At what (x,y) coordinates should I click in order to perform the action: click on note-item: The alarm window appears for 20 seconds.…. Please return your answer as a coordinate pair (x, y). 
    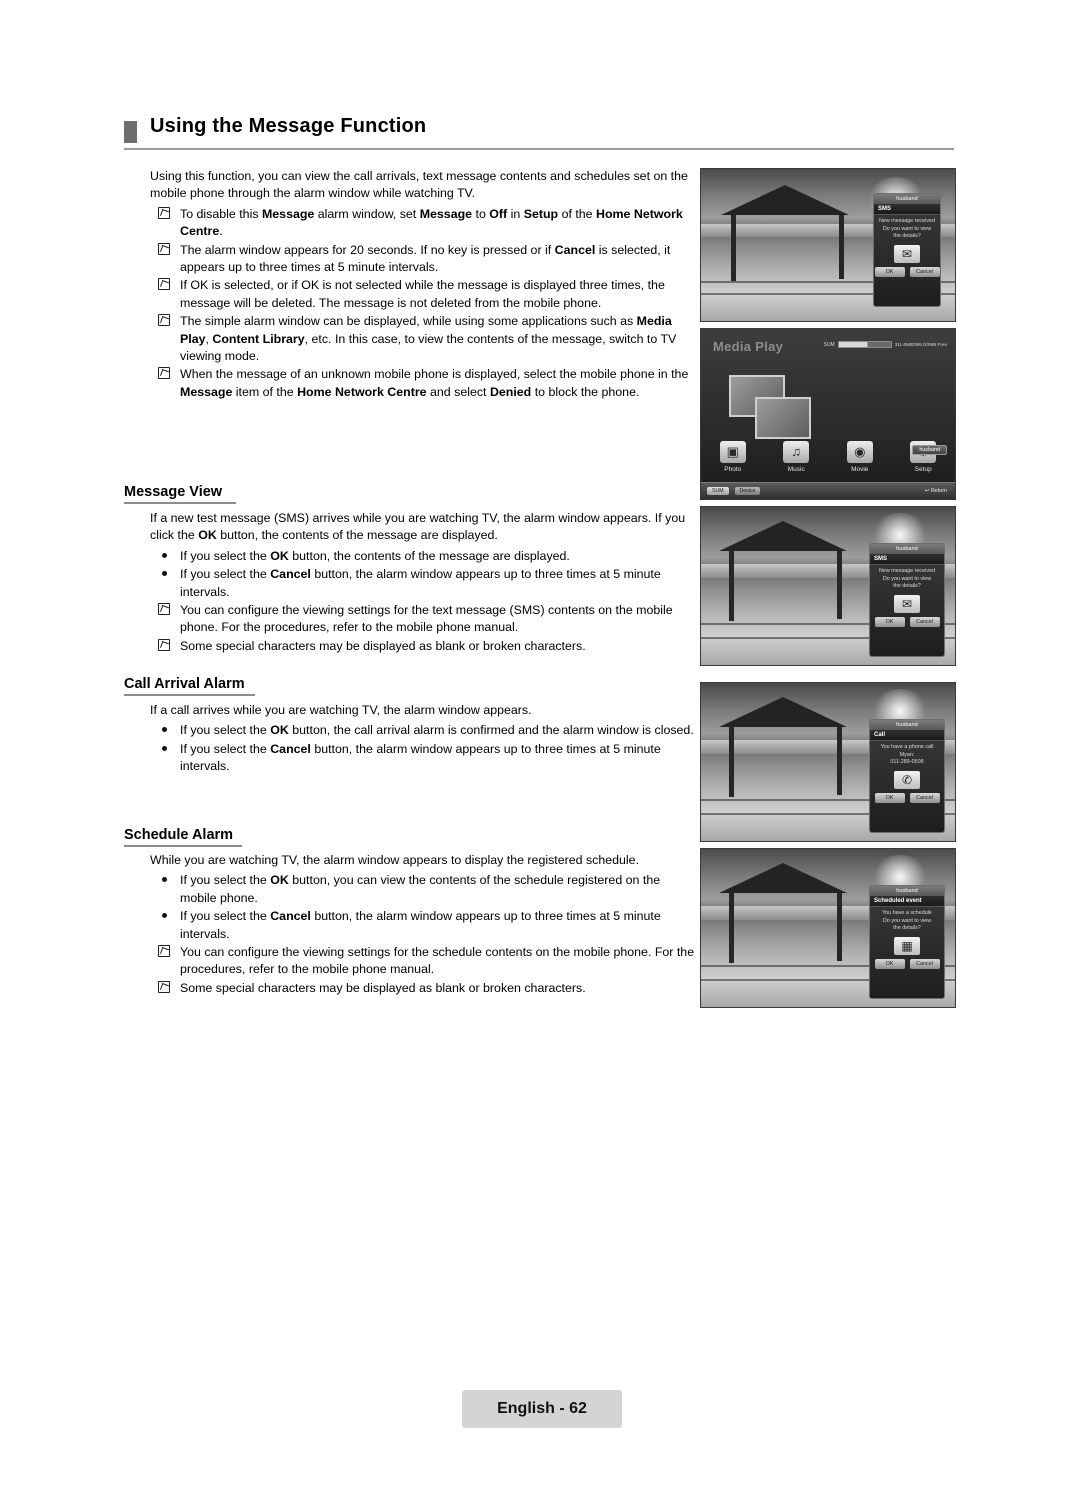
    Looking at the image, I should click on (423, 259).